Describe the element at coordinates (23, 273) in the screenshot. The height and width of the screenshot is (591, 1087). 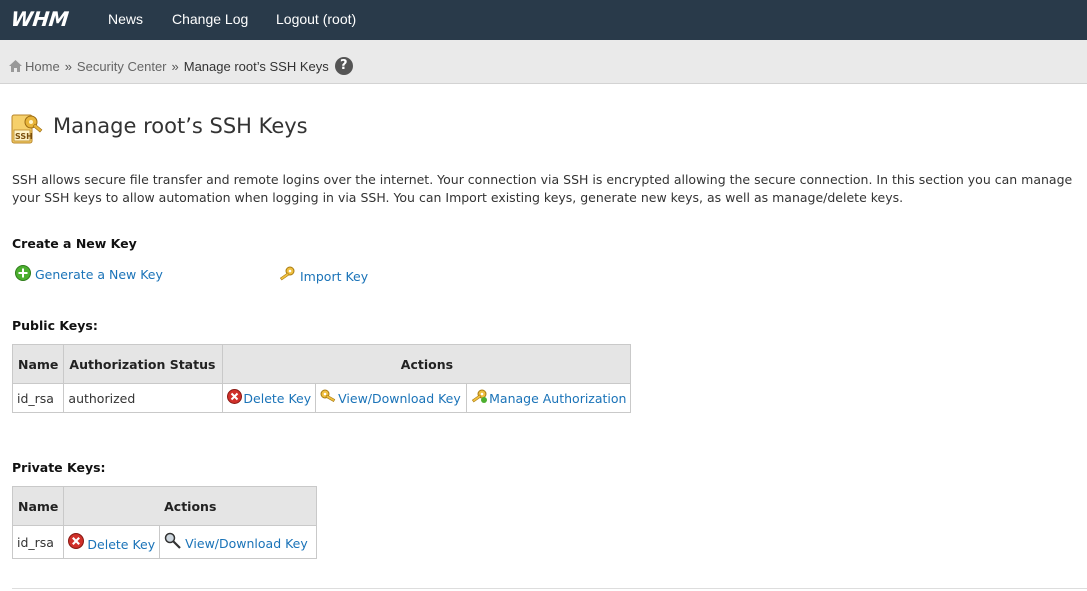
I see `add-icon` at that location.